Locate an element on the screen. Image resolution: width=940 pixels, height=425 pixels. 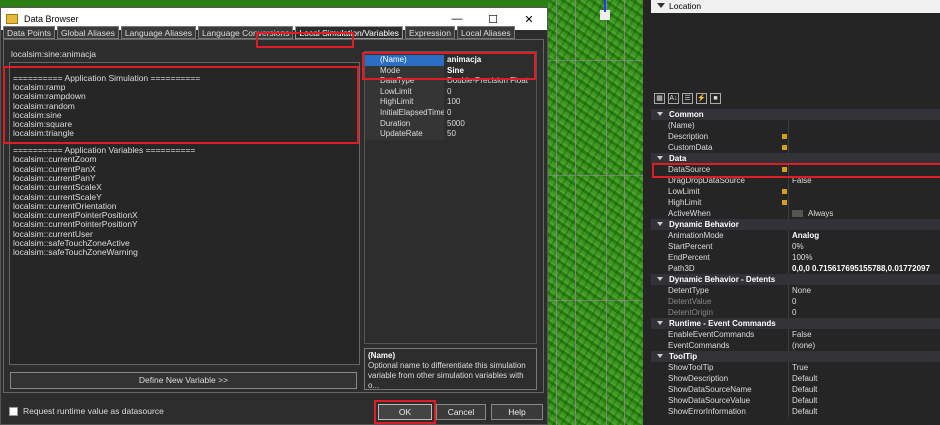
property-row: ShowErrorInformation Default is located at coordinates (795, 411).